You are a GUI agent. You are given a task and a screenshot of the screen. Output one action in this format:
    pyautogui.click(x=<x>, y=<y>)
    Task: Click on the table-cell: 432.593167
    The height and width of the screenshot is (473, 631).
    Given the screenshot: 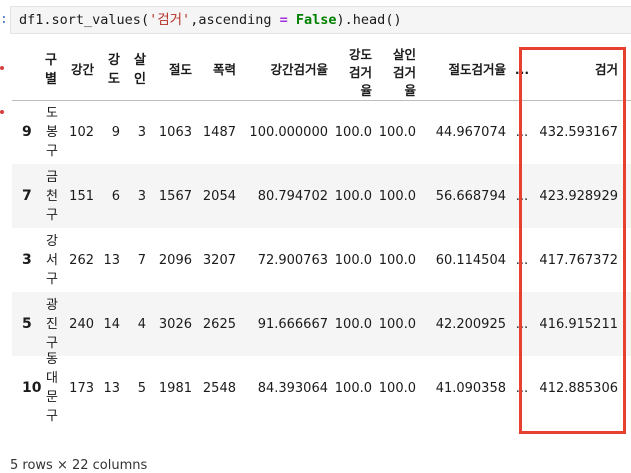 What is the action you would take?
    pyautogui.click(x=578, y=132)
    